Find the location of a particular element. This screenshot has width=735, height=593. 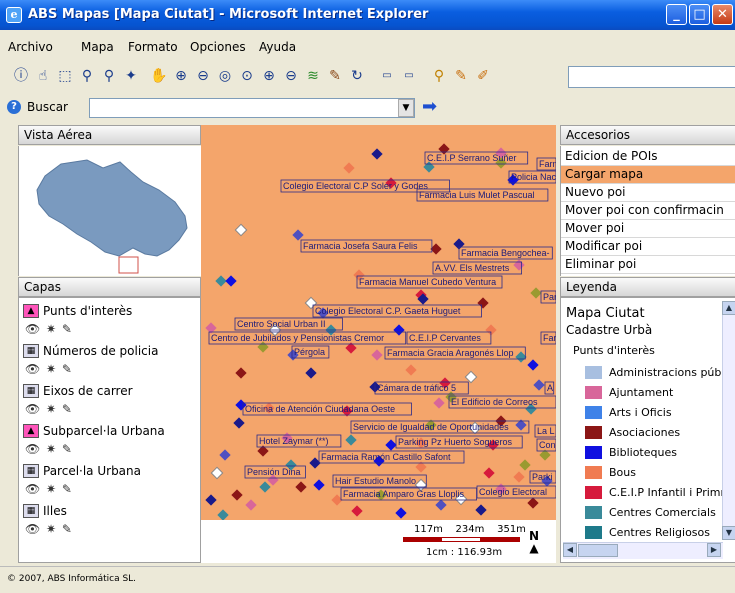

highlight-select-icon: ✦ is located at coordinates (131, 76).